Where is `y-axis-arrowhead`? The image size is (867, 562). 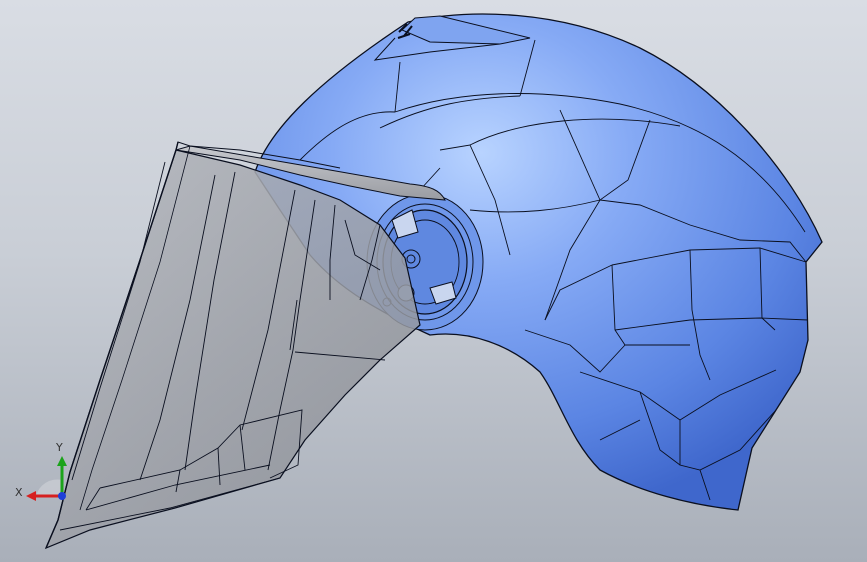
y-axis-arrowhead is located at coordinates (62, 461).